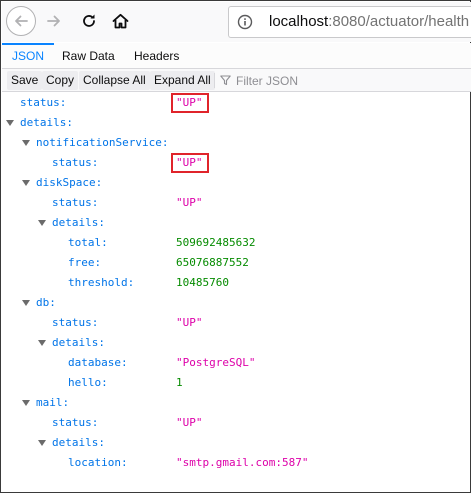 This screenshot has width=471, height=493. I want to click on tree-row: location: "smtp.gmail.com:587", so click(236, 463).